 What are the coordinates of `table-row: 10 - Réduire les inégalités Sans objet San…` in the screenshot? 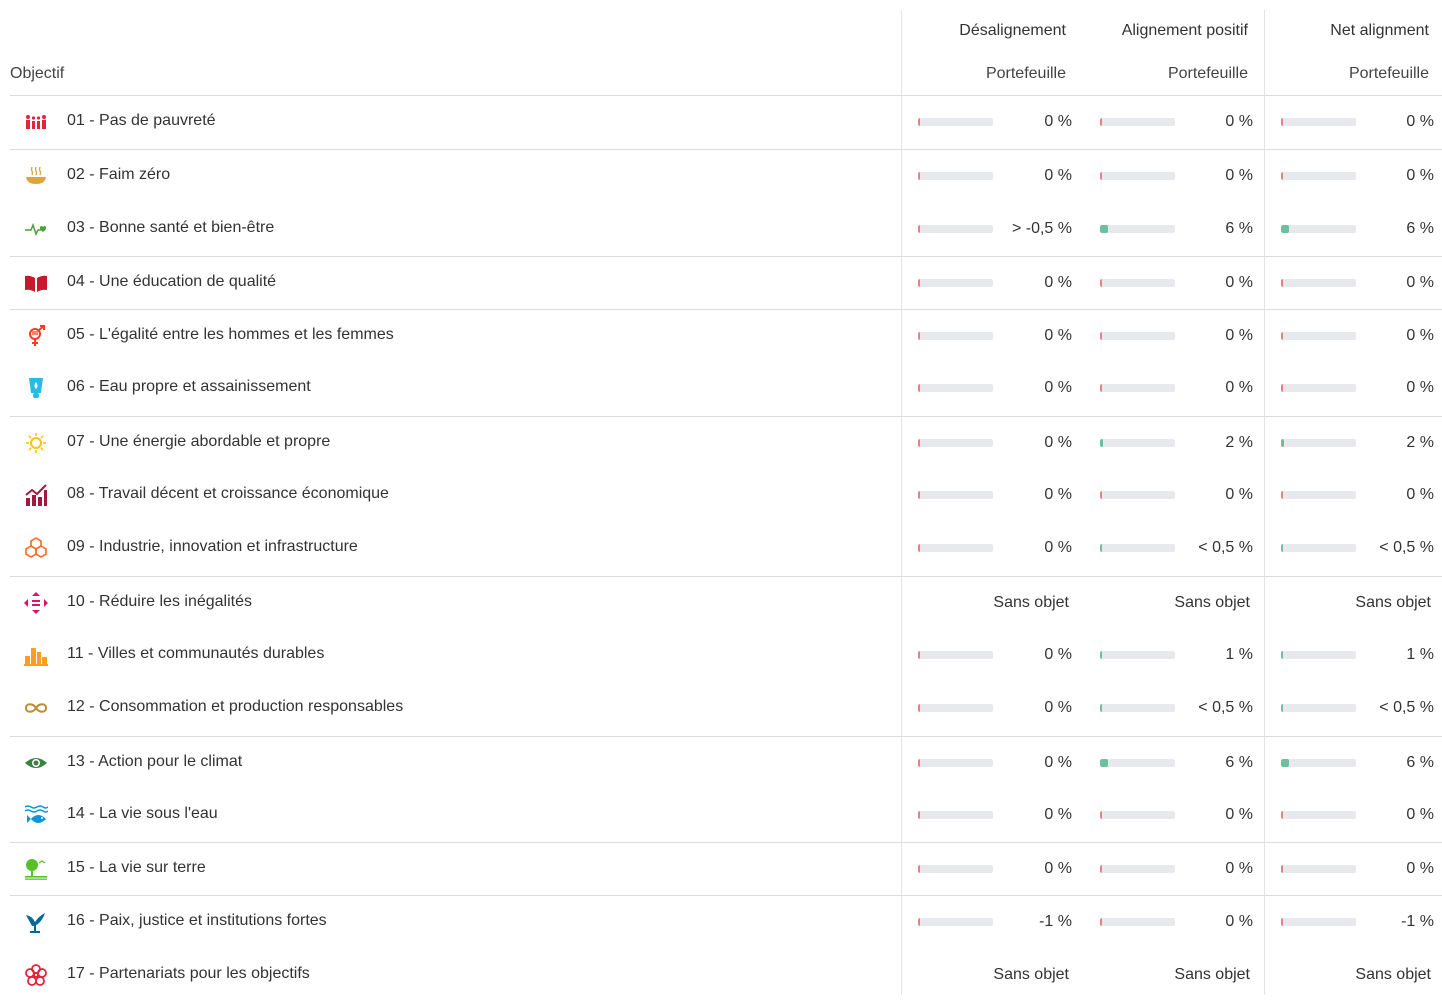 It's located at (726, 602).